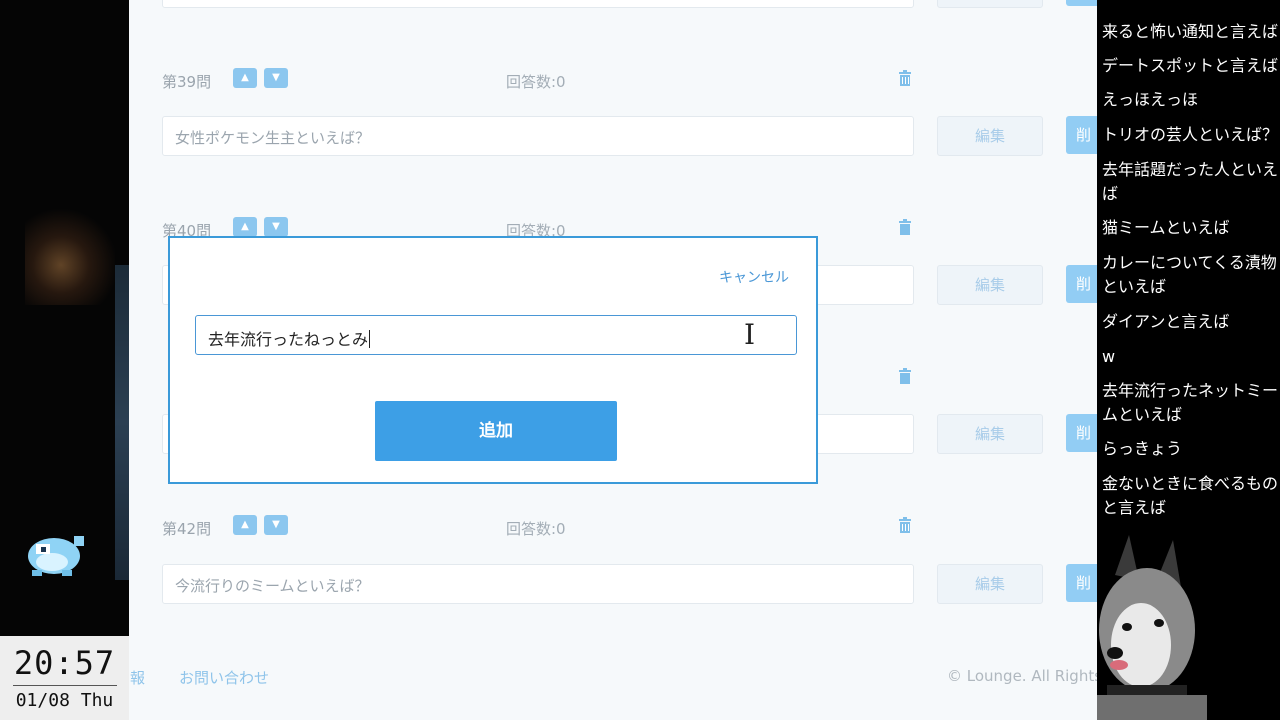 This screenshot has height=720, width=1280. I want to click on add-button: 追加, so click(496, 431).